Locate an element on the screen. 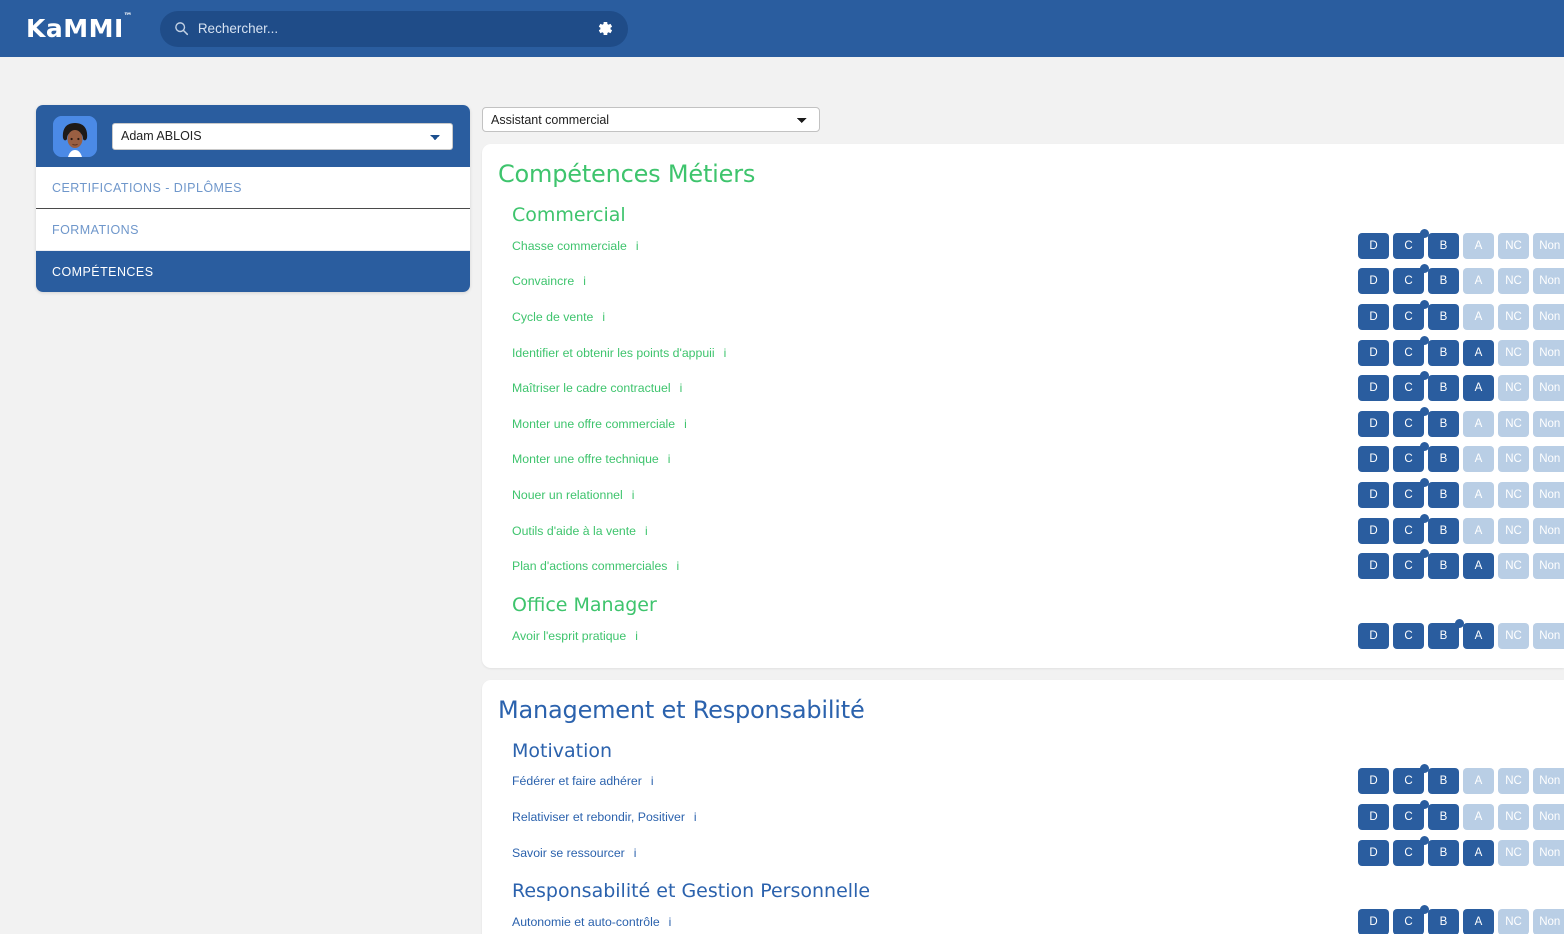 The height and width of the screenshot is (934, 1564). sidebar-item-formations: FORMATIONS is located at coordinates (253, 230).